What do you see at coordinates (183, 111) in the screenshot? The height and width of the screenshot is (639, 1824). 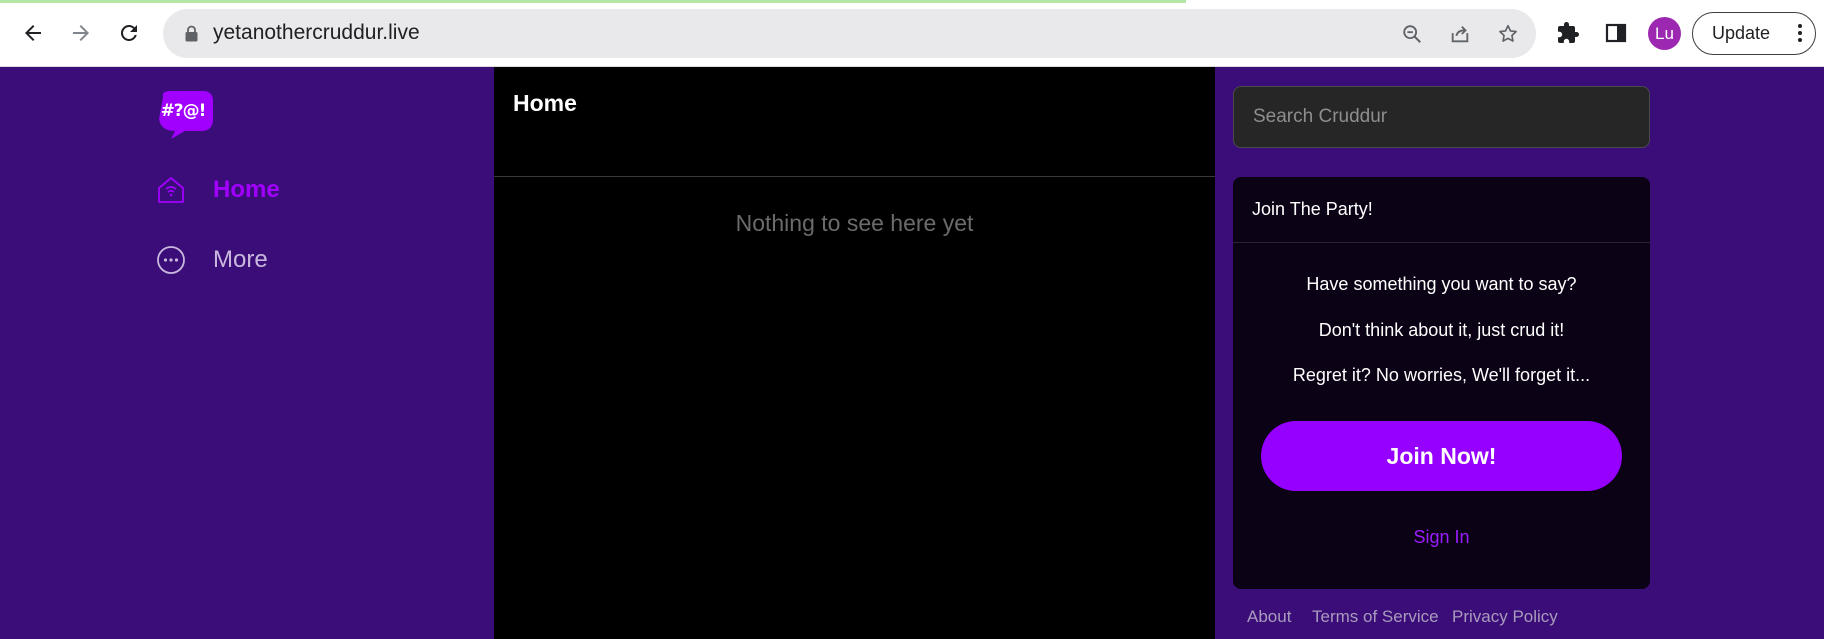 I see `logo-text: #?@!` at bounding box center [183, 111].